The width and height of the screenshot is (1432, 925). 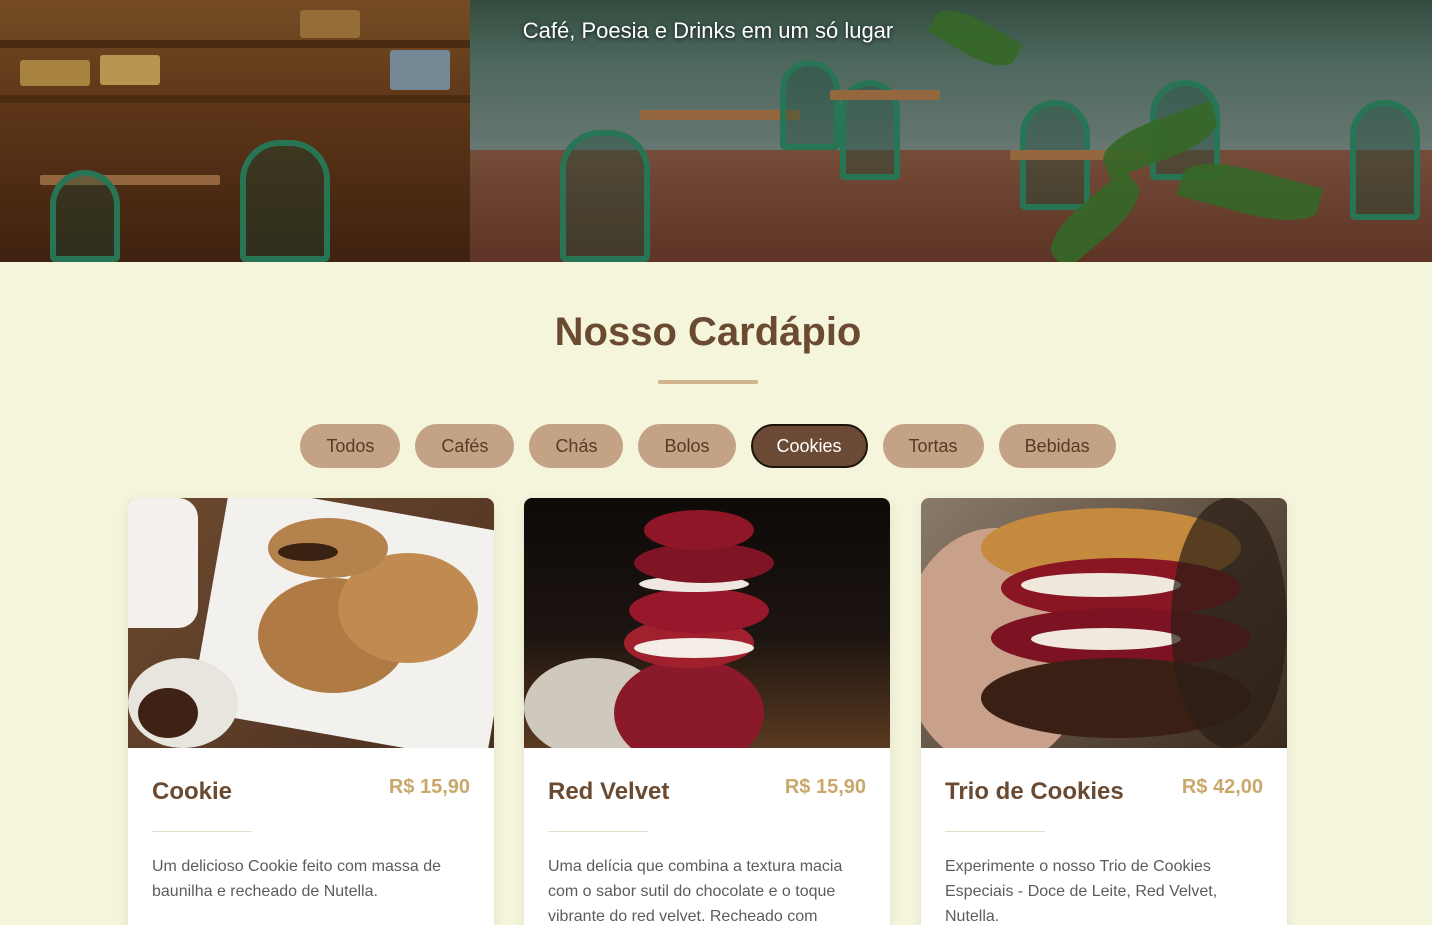 I want to click on red-velvet-image, so click(x=707, y=623).